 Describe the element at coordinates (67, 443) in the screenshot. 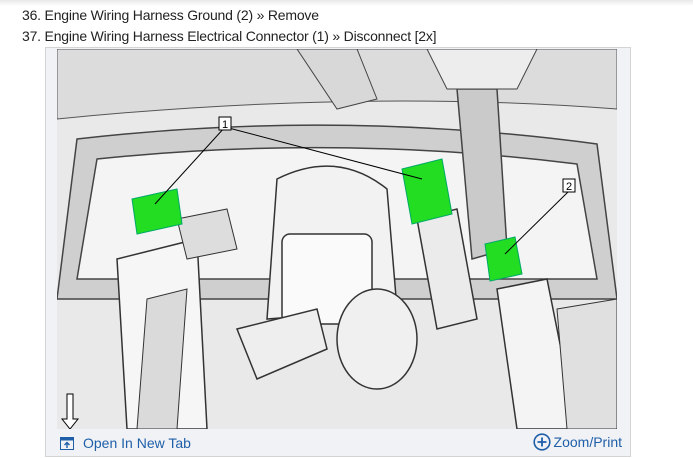

I see `open-new-tab-icon` at that location.